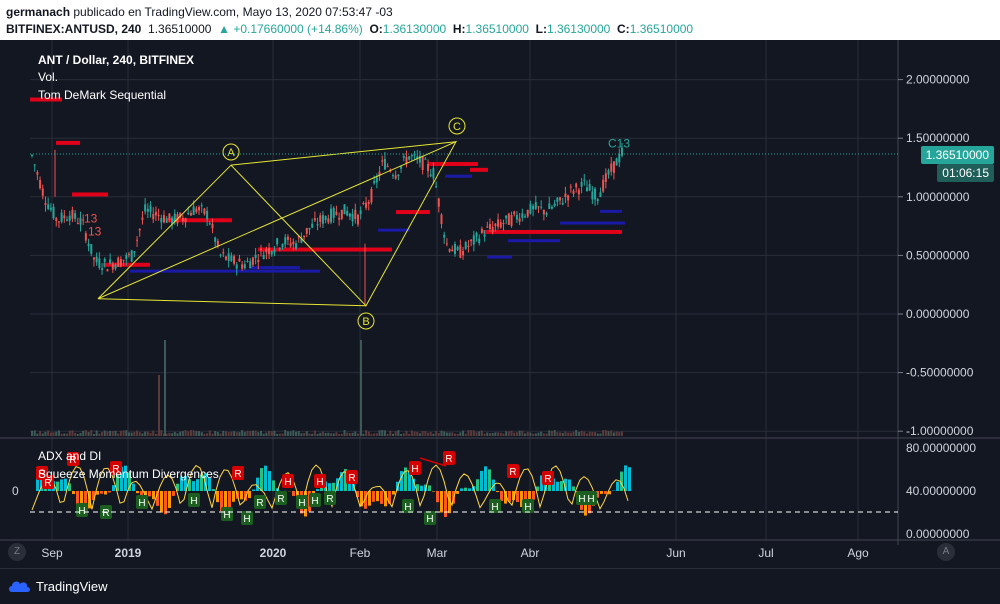 This screenshot has width=1000, height=604. Describe the element at coordinates (619, 144) in the screenshot. I see `td-count-label: C13` at that location.